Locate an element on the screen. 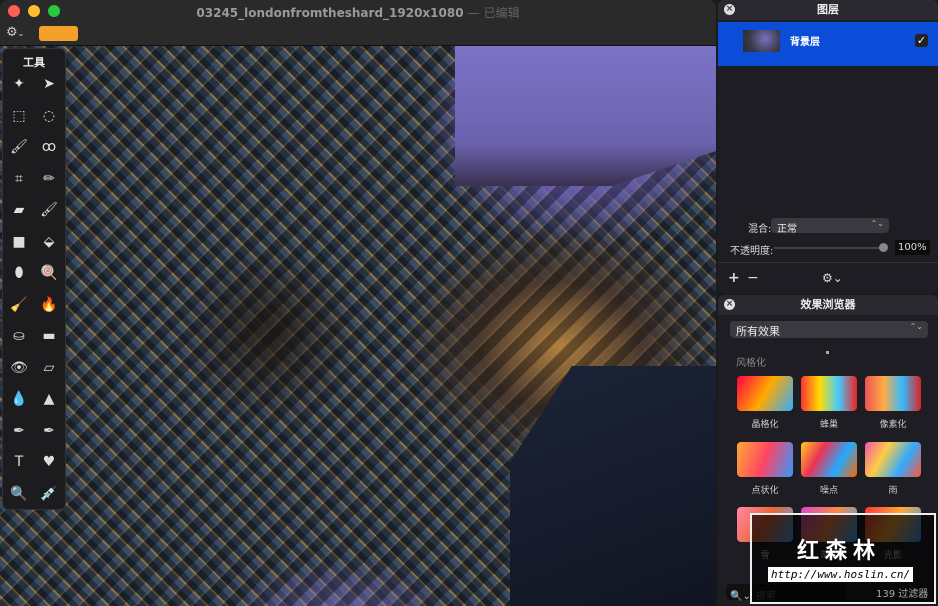 The width and height of the screenshot is (938, 606). eyedropper-tool-icon: 💉 is located at coordinates (49, 494).